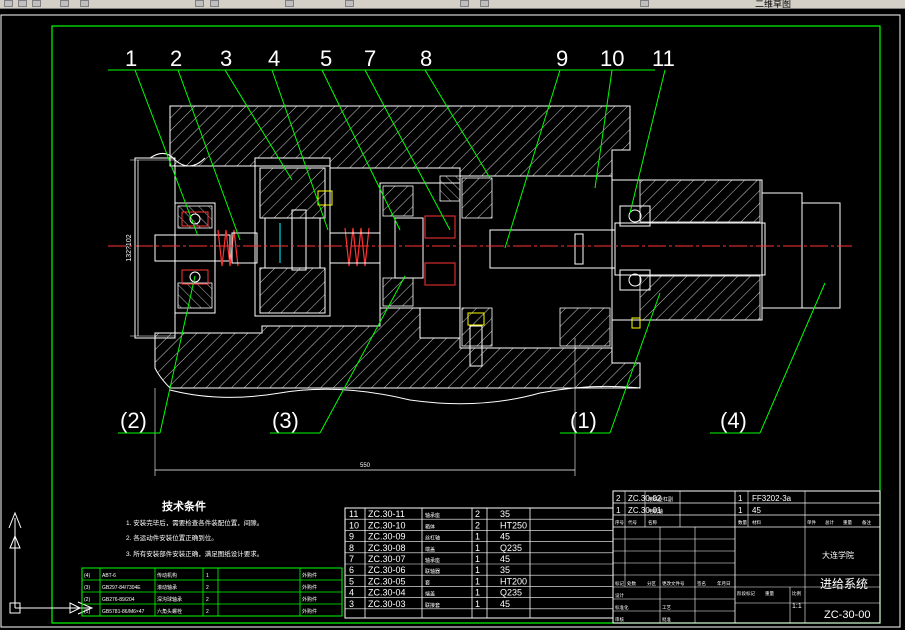 The height and width of the screenshot is (630, 905). What do you see at coordinates (87, 588) in the screenshot?
I see `std-part-cell-1-0: (3)` at bounding box center [87, 588].